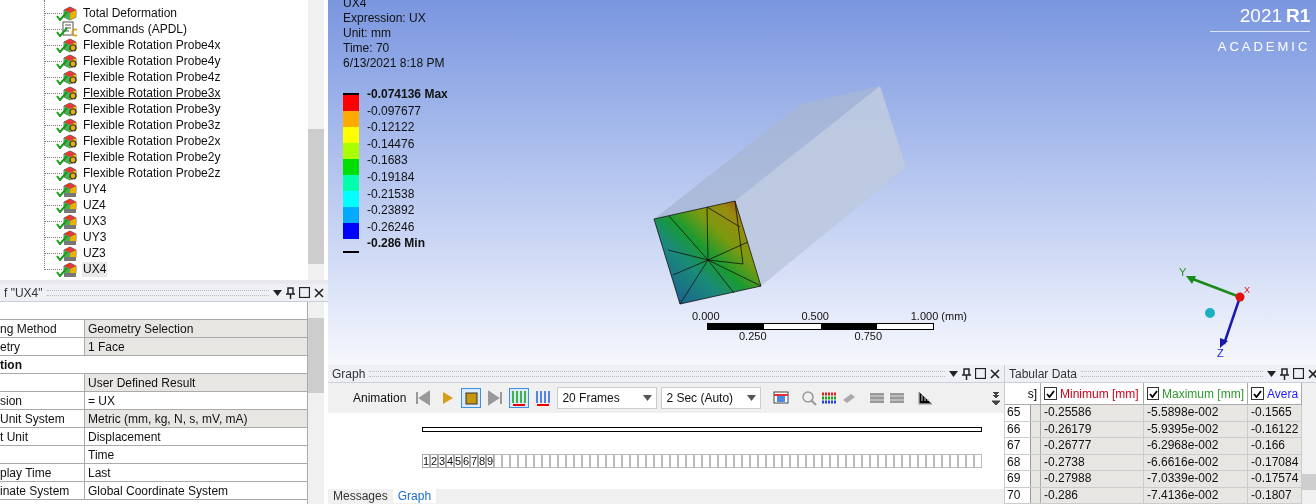 The height and width of the screenshot is (504, 1316). Describe the element at coordinates (135, 29) in the screenshot. I see `tree-item: Commands (APDL)` at that location.